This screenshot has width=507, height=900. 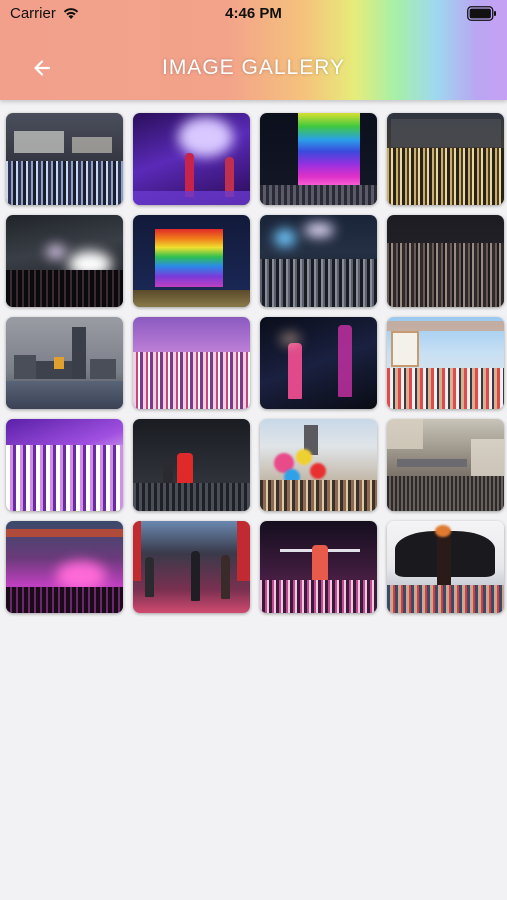 I want to click on clock: 4:46 PM, so click(x=253, y=13).